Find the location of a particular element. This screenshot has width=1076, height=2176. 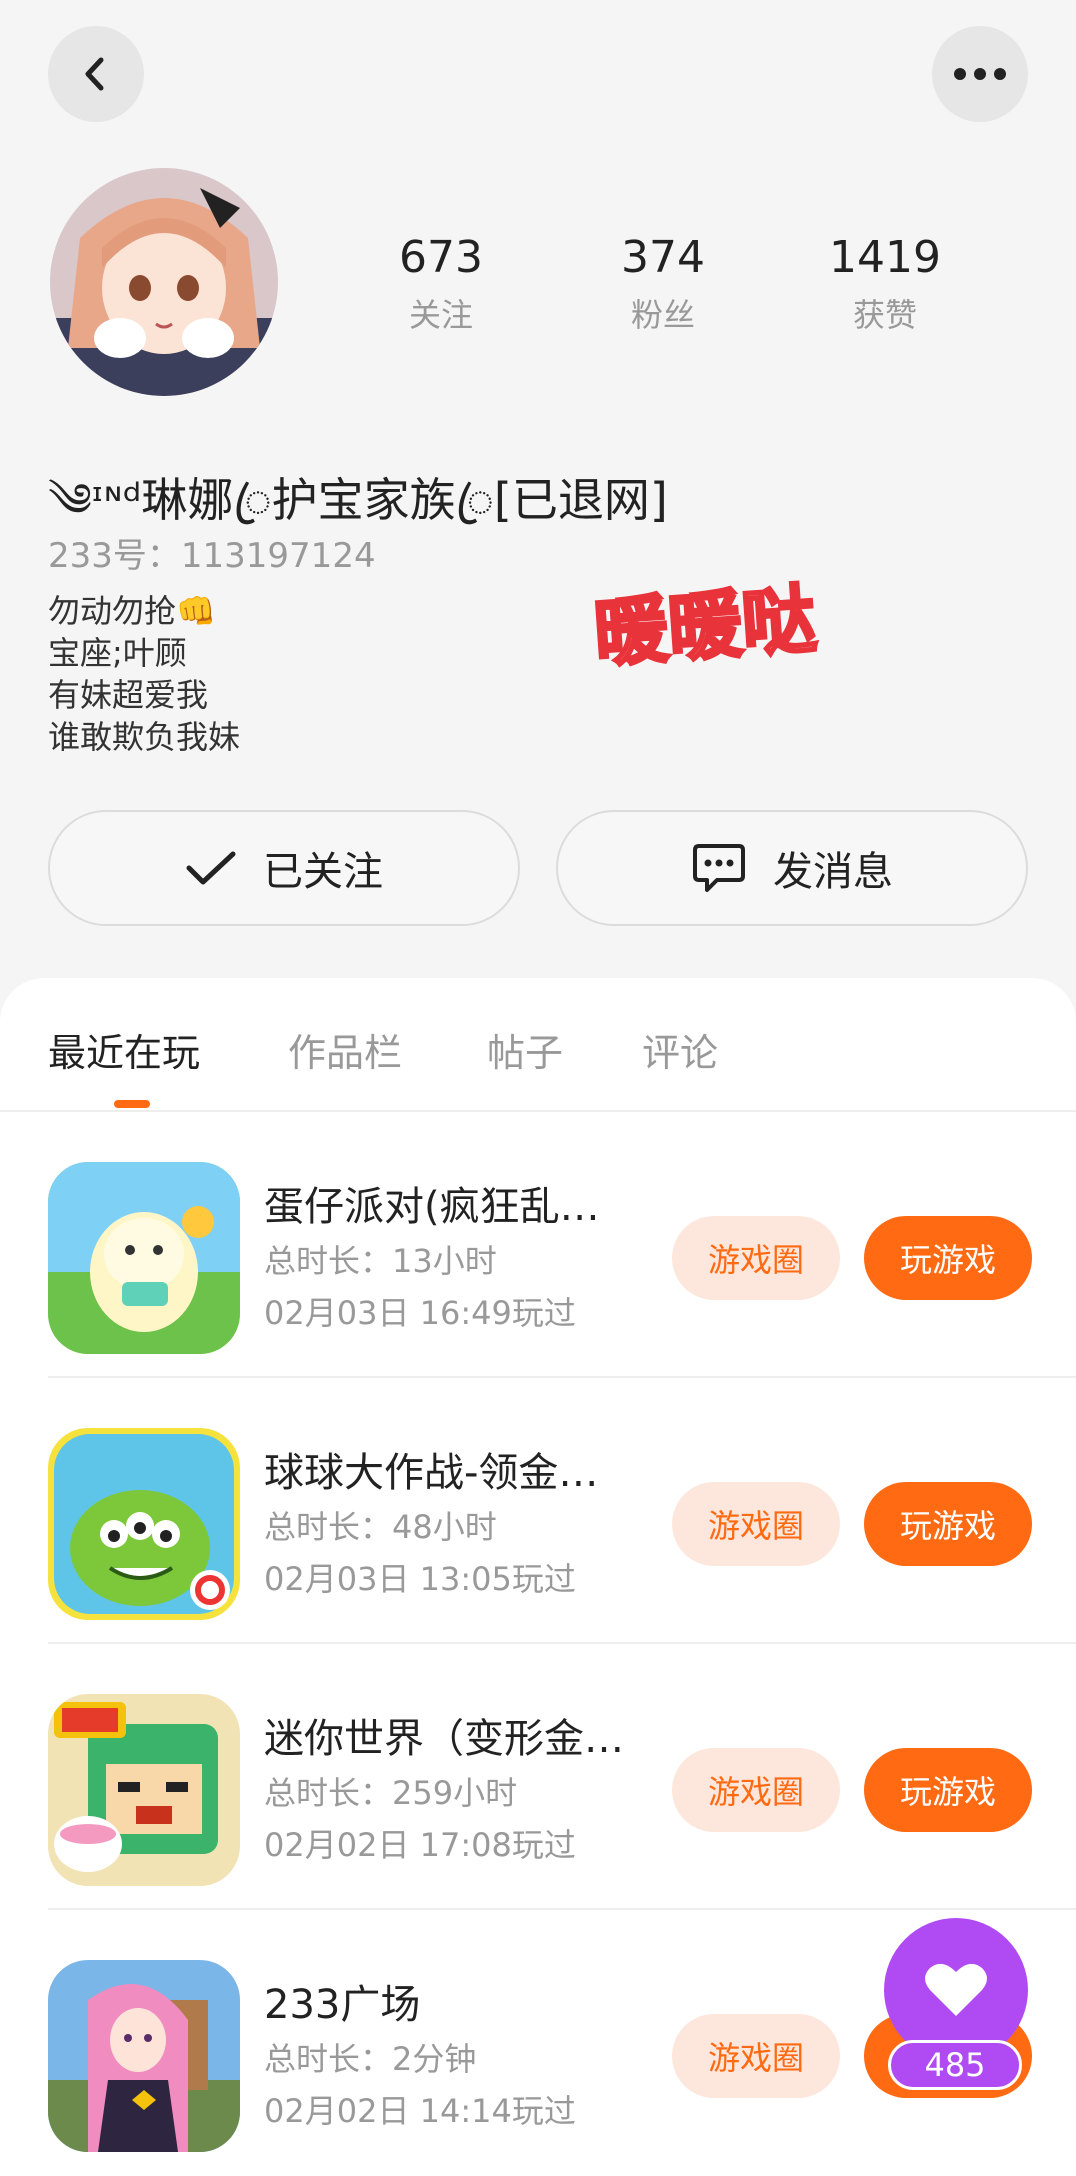

stat-followers: 374 粉丝 is located at coordinates (663, 283).